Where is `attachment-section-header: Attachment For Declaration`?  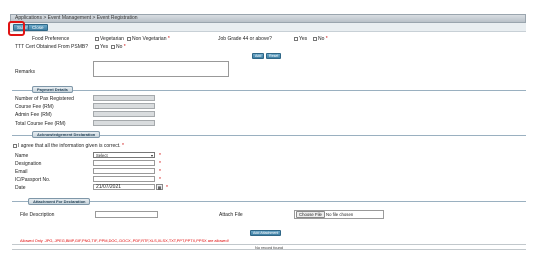 attachment-section-header: Attachment For Declaration is located at coordinates (59, 201).